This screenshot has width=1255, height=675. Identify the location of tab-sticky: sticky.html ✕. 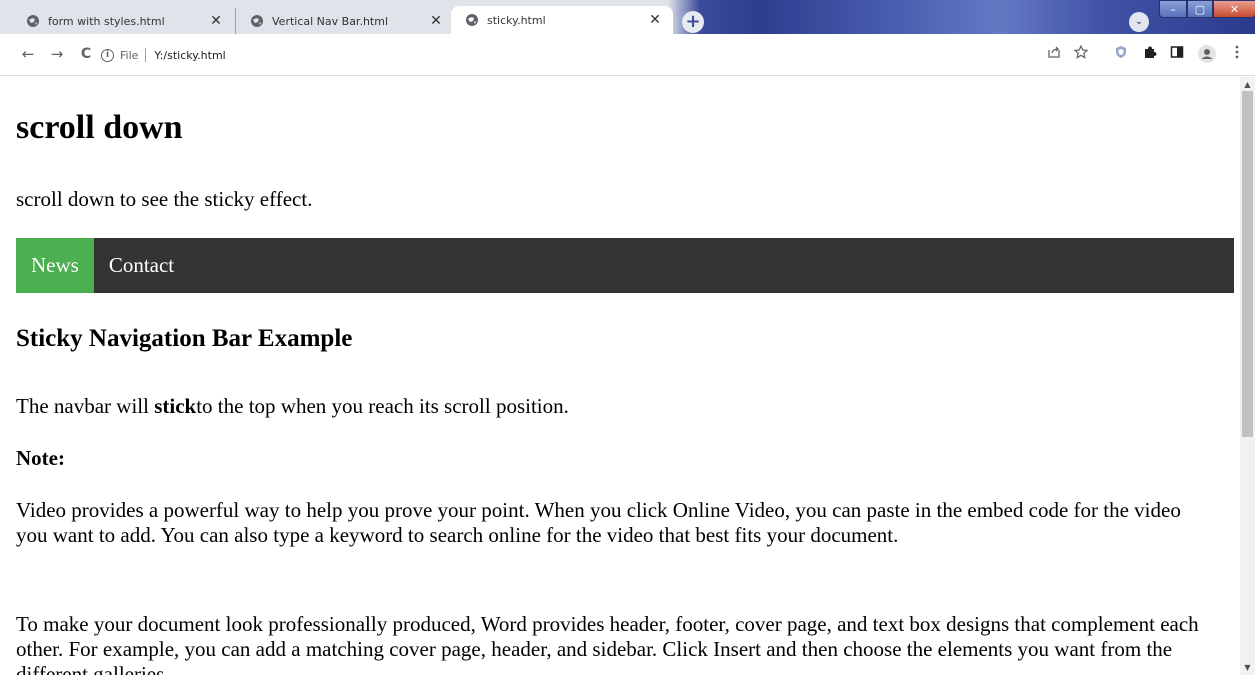
(562, 20).